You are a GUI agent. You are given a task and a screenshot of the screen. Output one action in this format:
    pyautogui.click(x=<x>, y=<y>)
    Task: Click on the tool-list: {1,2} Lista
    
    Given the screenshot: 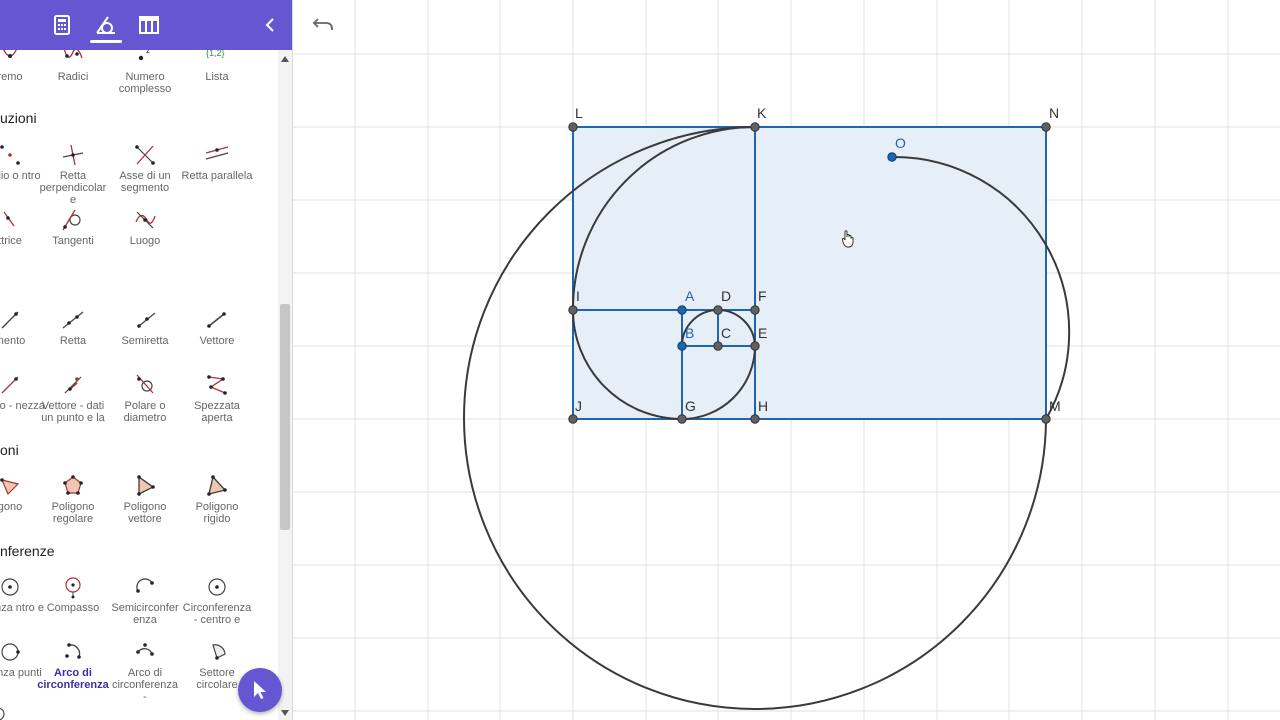 What is the action you would take?
    pyautogui.click(x=217, y=66)
    